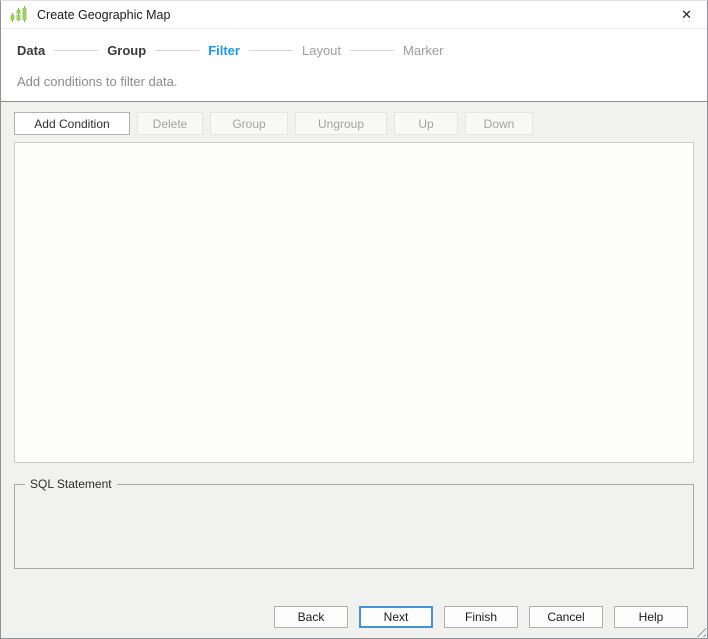  Describe the element at coordinates (104, 14) in the screenshot. I see `window-title: Create Geographic Map` at that location.